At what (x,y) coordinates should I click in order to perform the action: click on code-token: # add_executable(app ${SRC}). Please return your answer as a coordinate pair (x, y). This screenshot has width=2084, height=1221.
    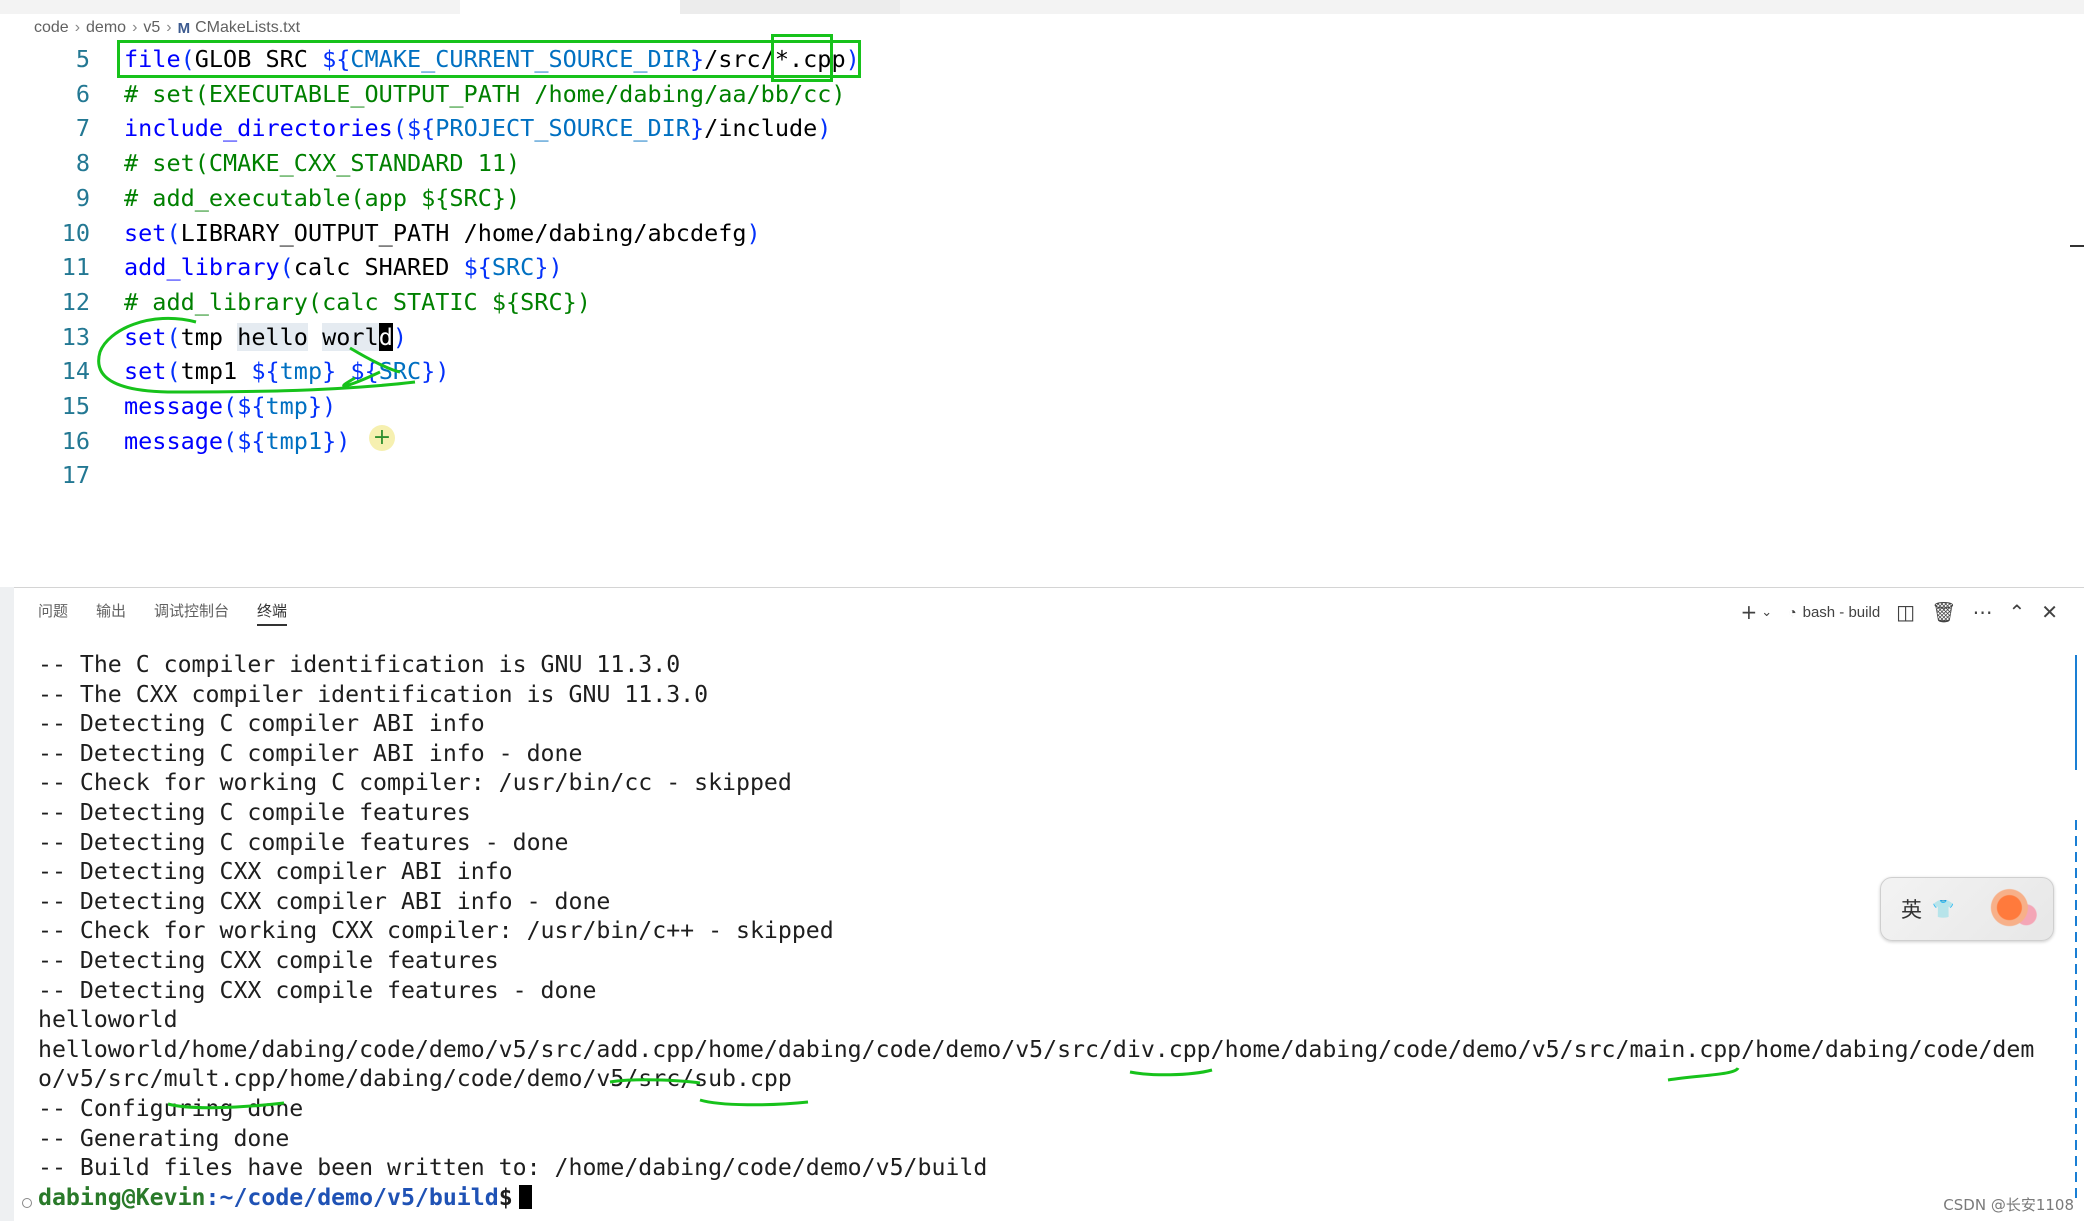
    Looking at the image, I should click on (322, 197).